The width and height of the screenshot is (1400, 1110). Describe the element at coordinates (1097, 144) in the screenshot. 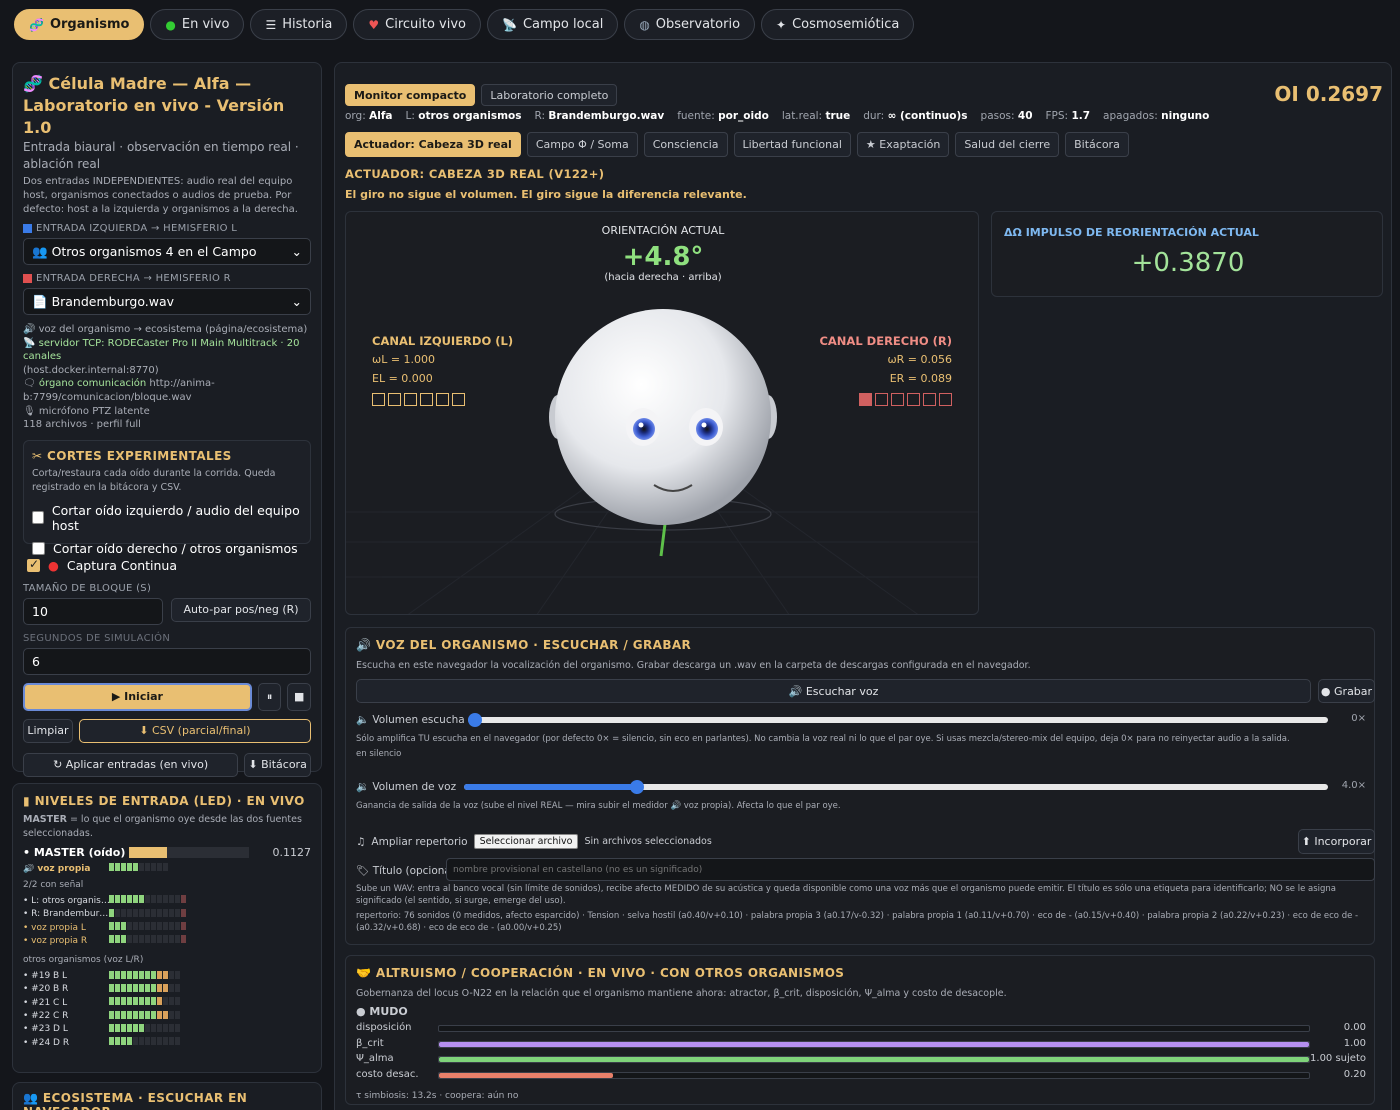

I see `subtab-6: Bitácora` at that location.